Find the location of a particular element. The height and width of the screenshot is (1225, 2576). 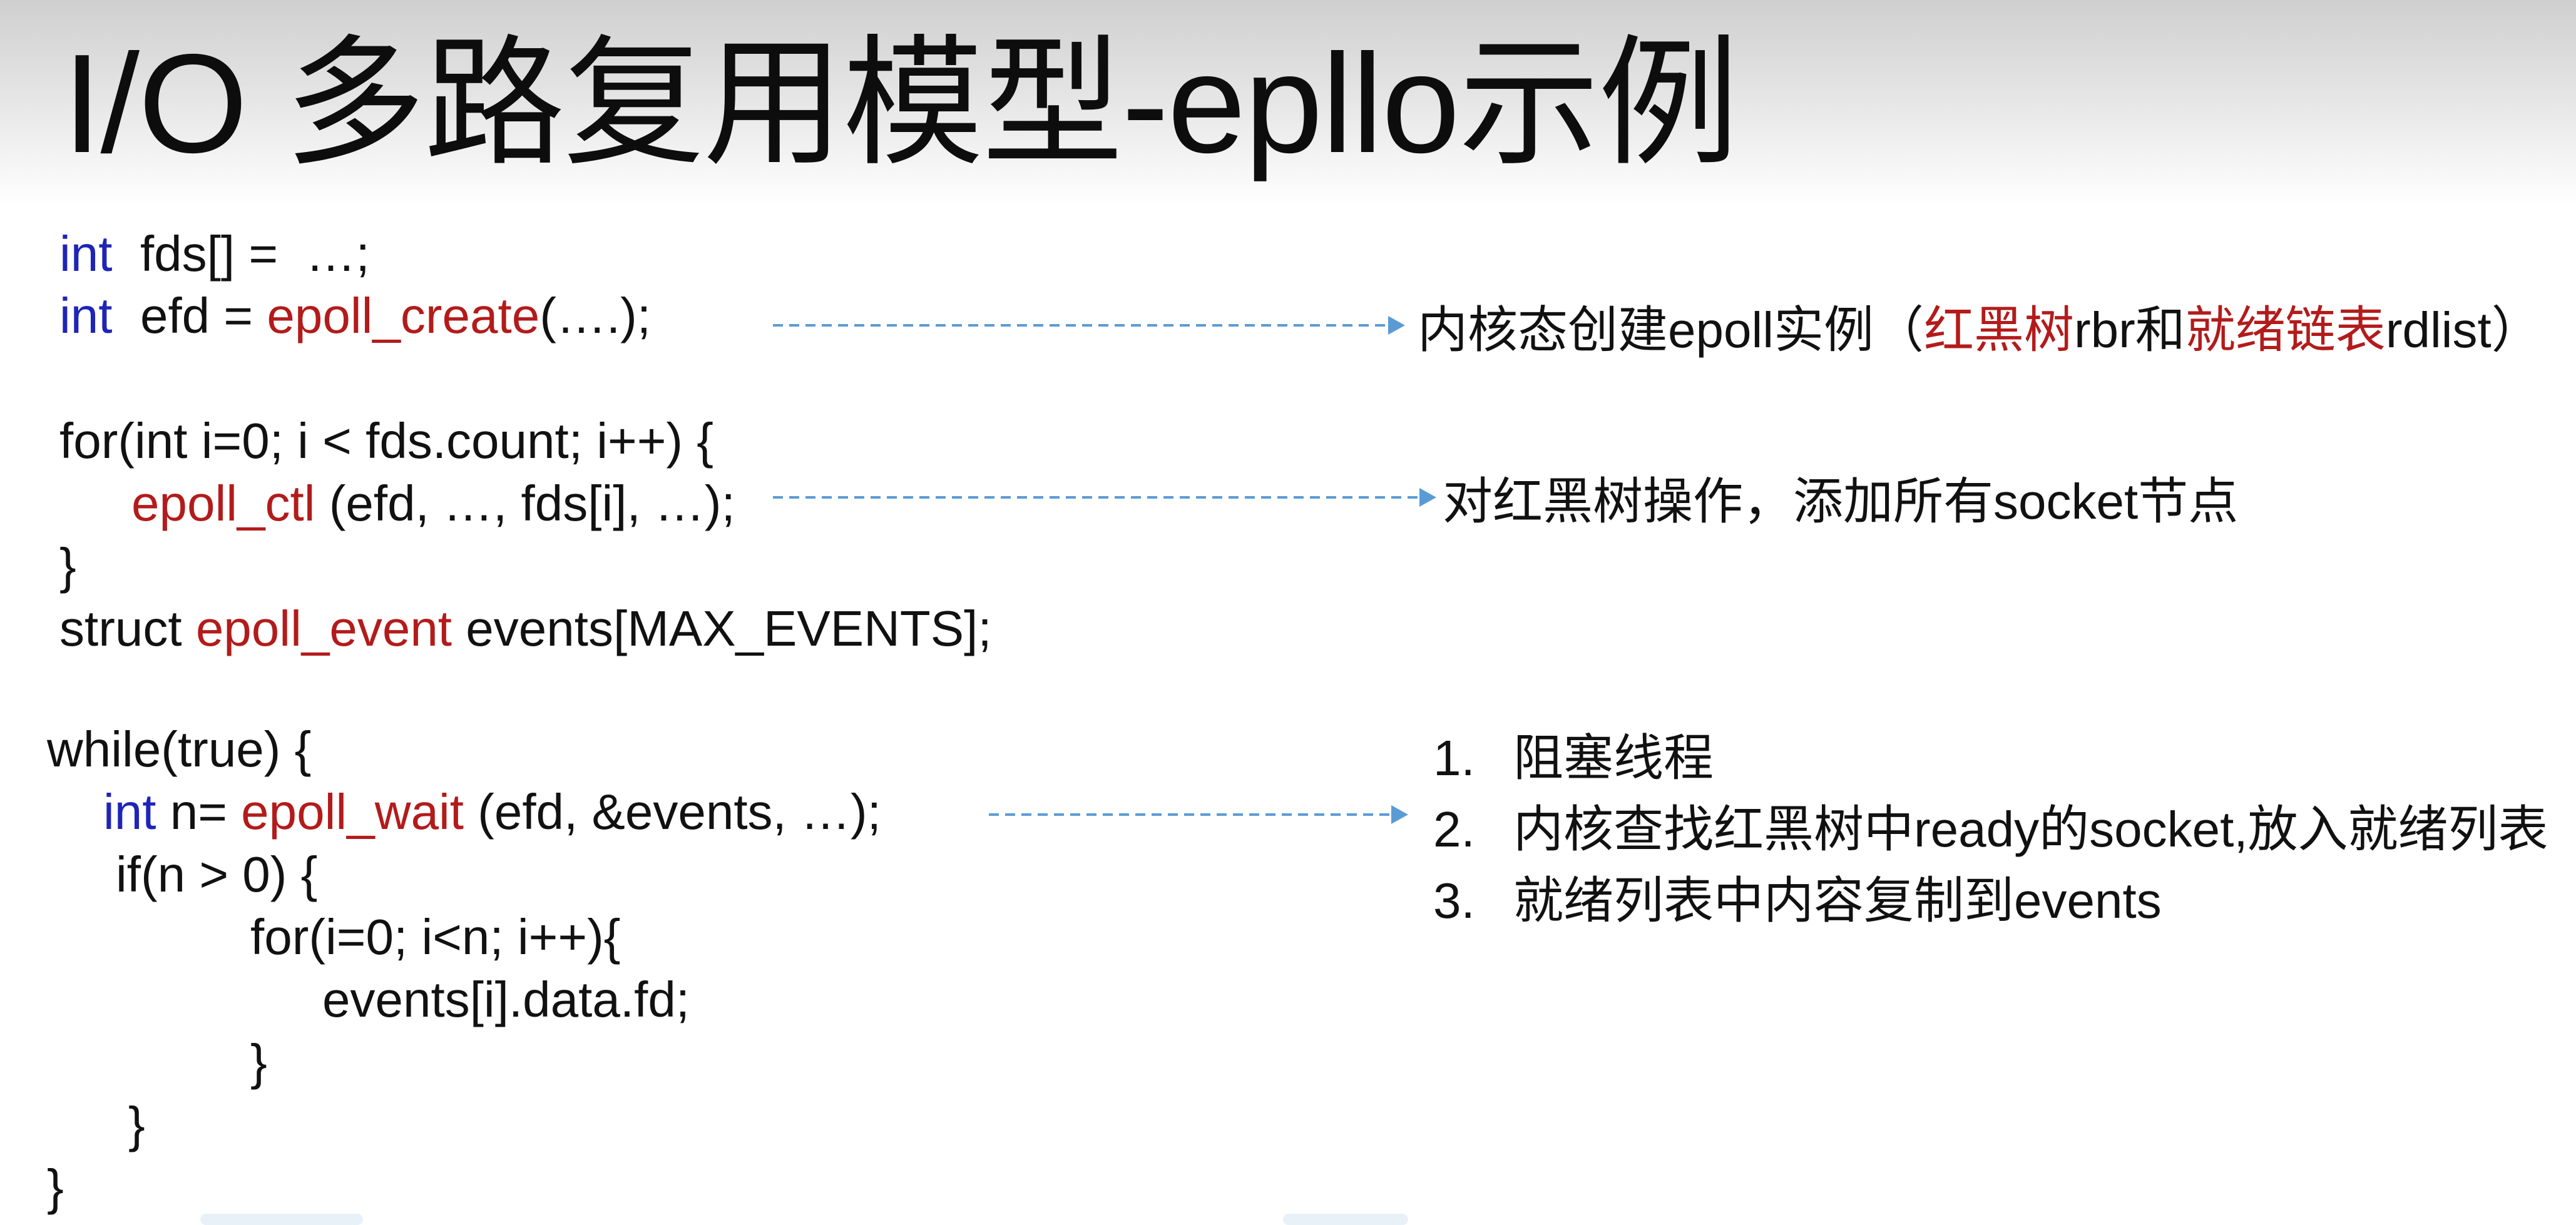

note-epoll-create: 内核态创建epoll实例（红黑树rbr和就绪链表rdlist） is located at coordinates (1980, 330).